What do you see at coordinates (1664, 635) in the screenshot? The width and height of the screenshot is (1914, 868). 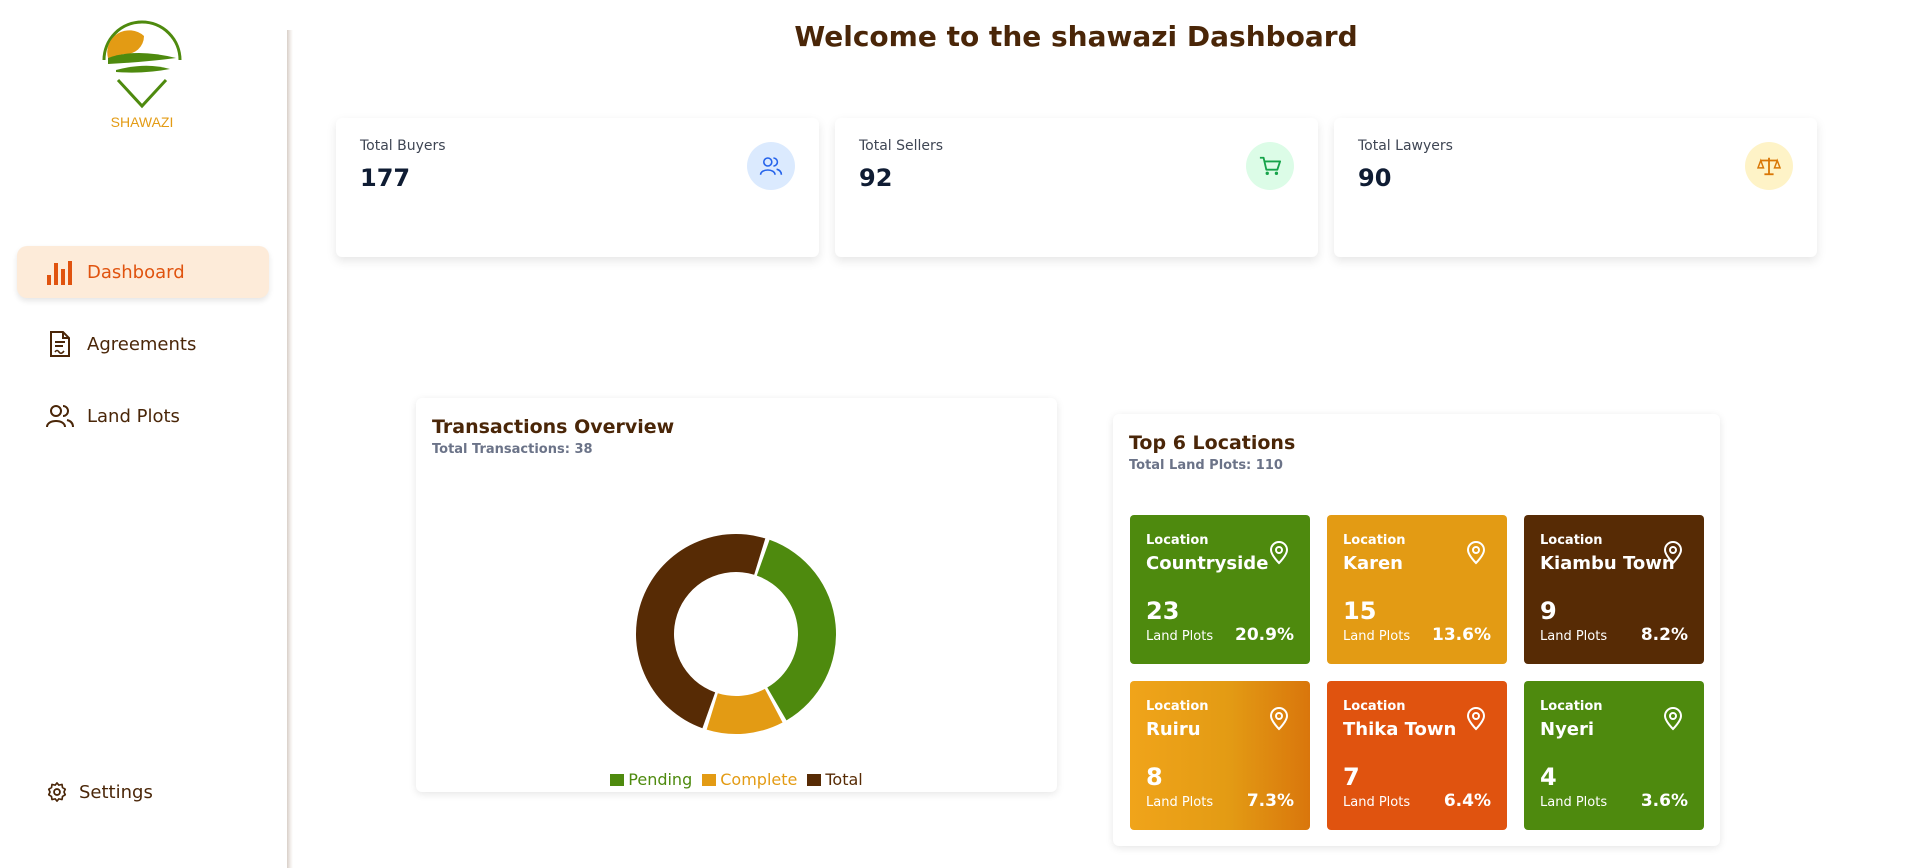 I see `location-percent: 8.2%` at bounding box center [1664, 635].